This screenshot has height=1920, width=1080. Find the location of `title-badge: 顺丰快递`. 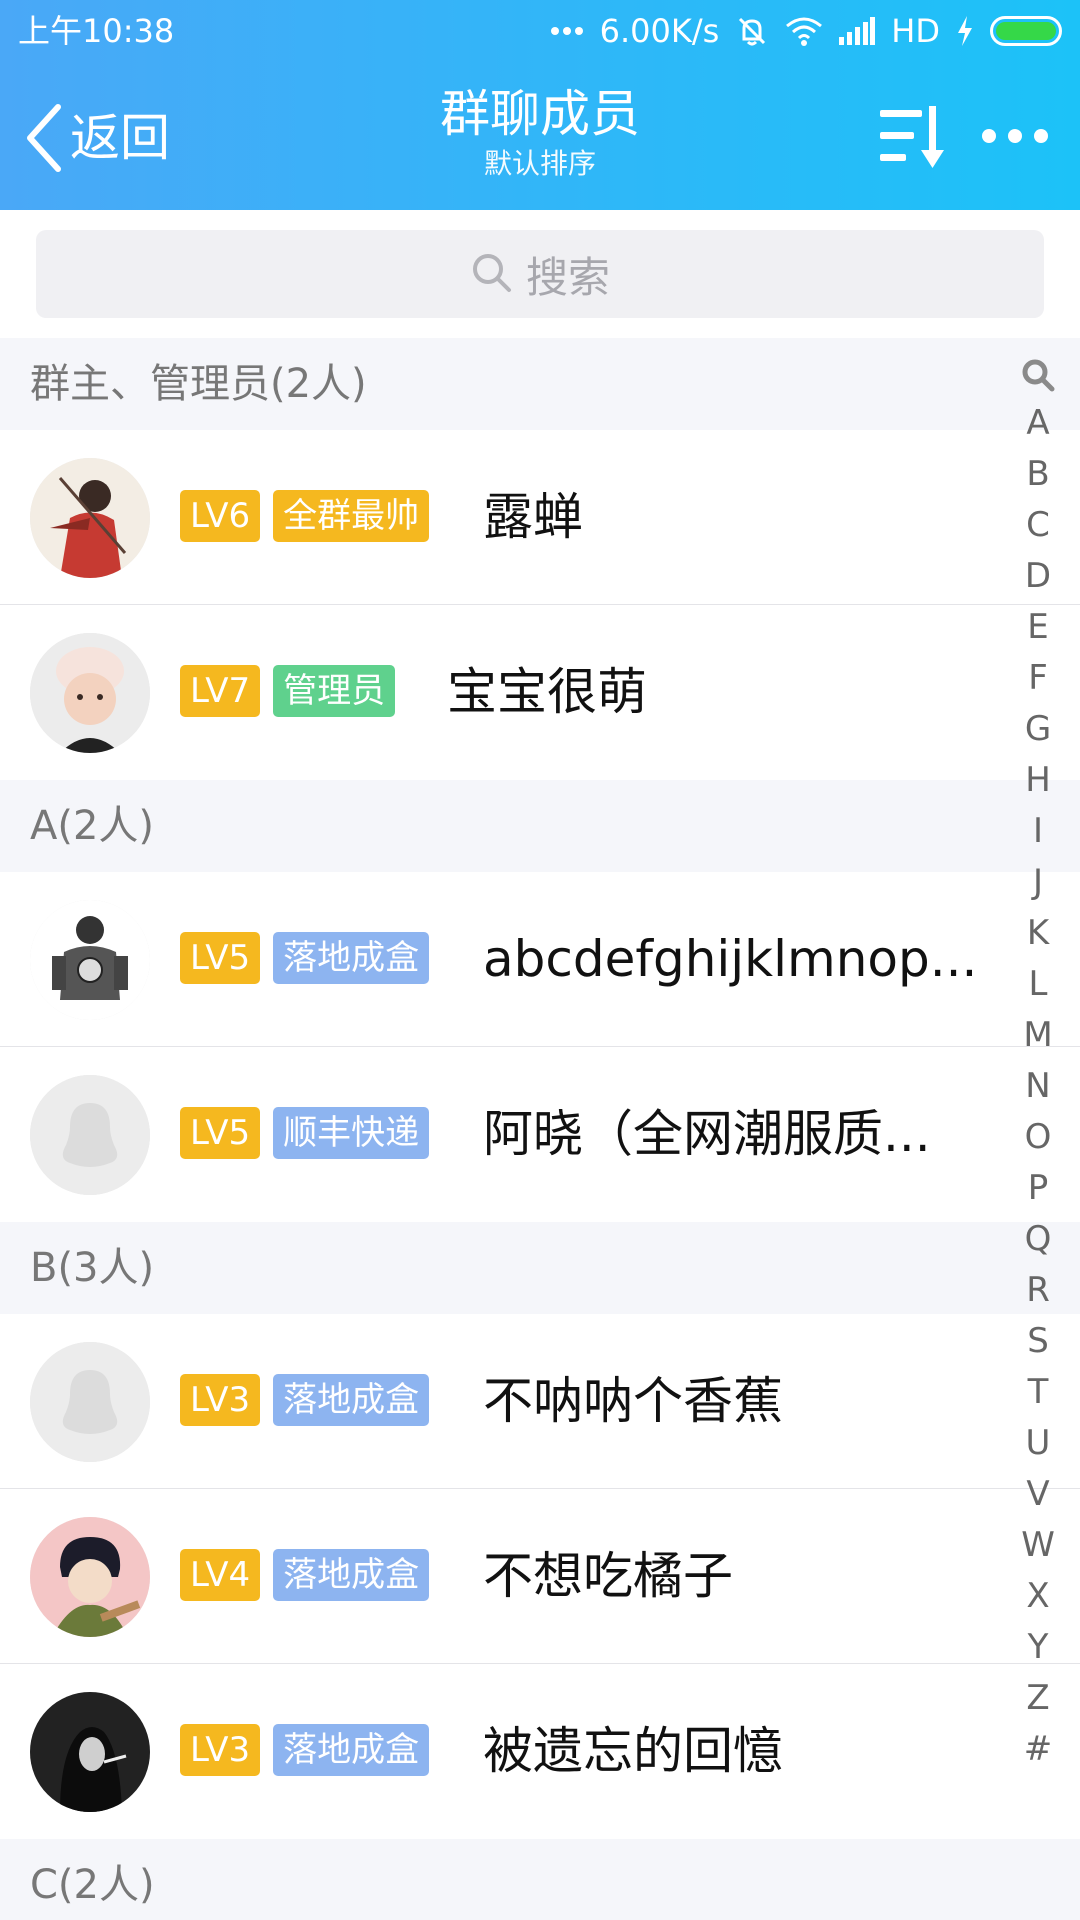

title-badge: 顺丰快递 is located at coordinates (351, 1133).